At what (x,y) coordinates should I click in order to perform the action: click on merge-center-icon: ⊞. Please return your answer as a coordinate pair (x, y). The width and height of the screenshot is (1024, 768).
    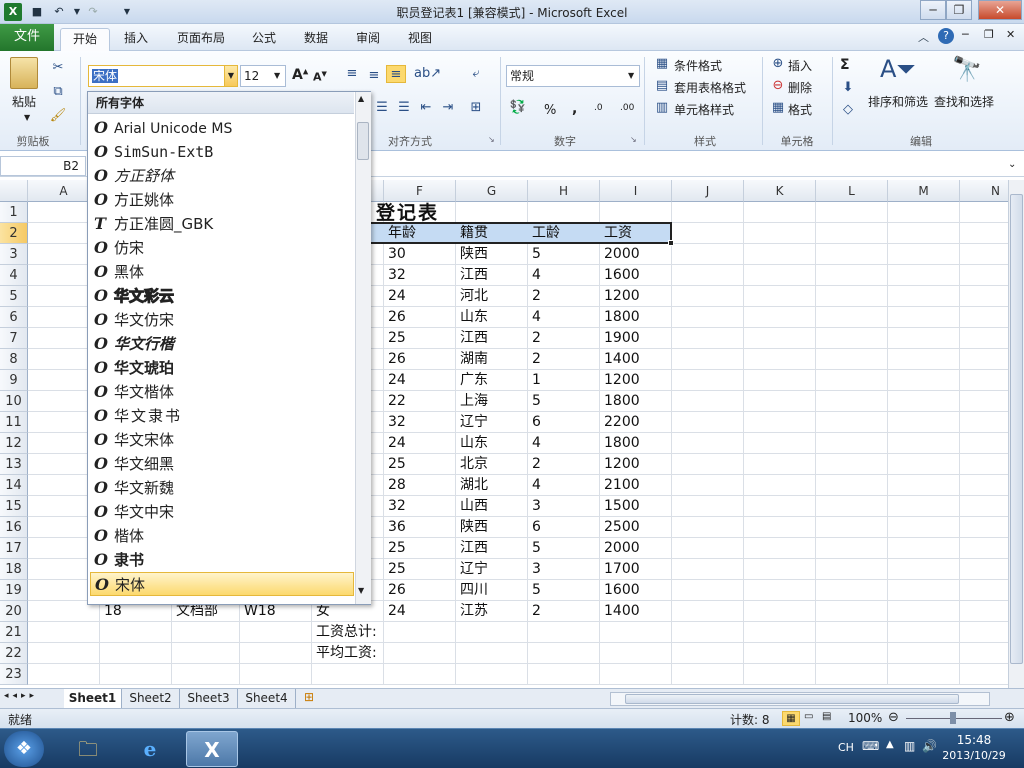
    Looking at the image, I should click on (476, 108).